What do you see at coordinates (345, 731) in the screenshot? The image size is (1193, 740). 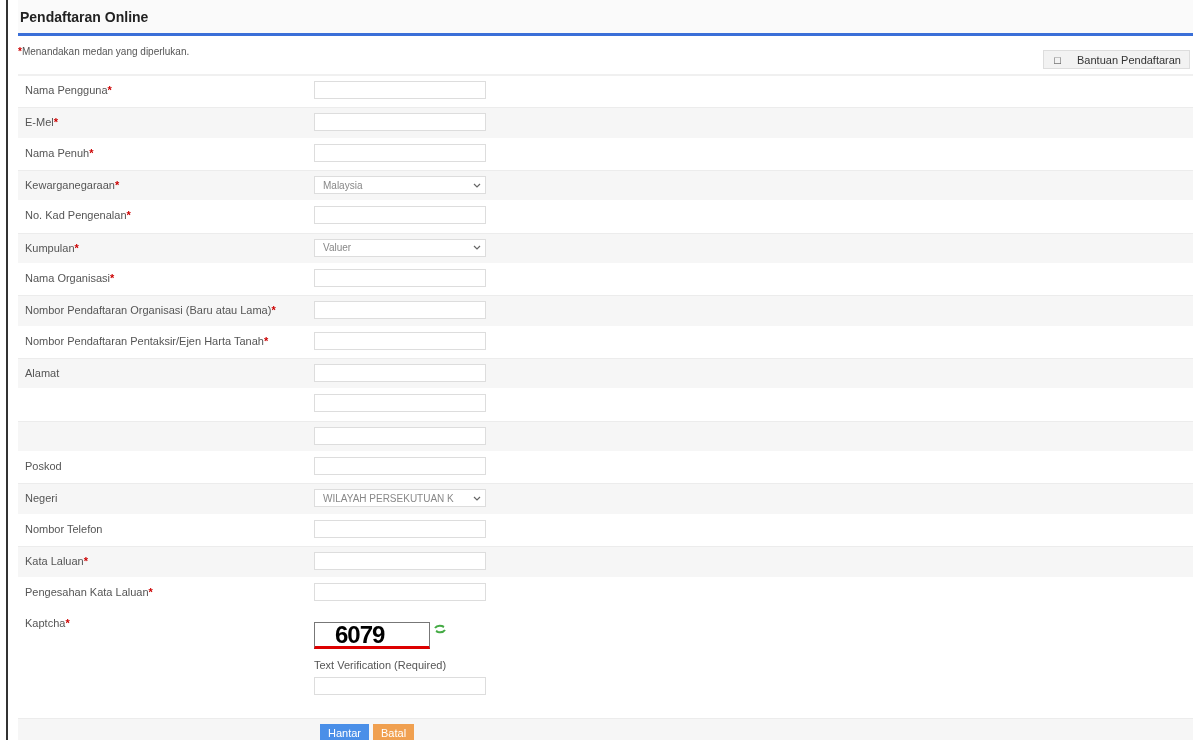 I see `submit-button: Hantar` at bounding box center [345, 731].